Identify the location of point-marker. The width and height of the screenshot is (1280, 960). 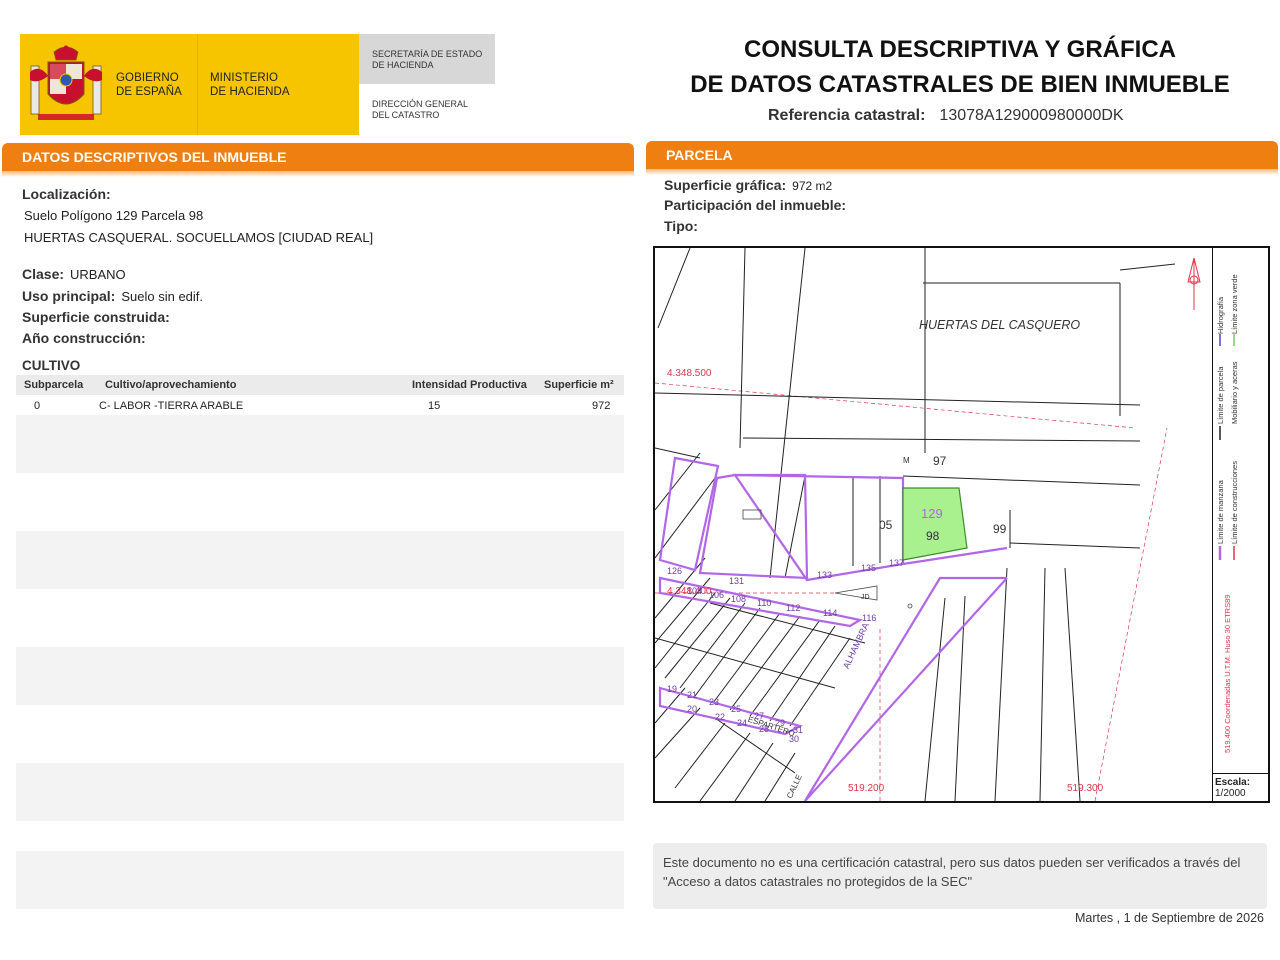
(910, 606).